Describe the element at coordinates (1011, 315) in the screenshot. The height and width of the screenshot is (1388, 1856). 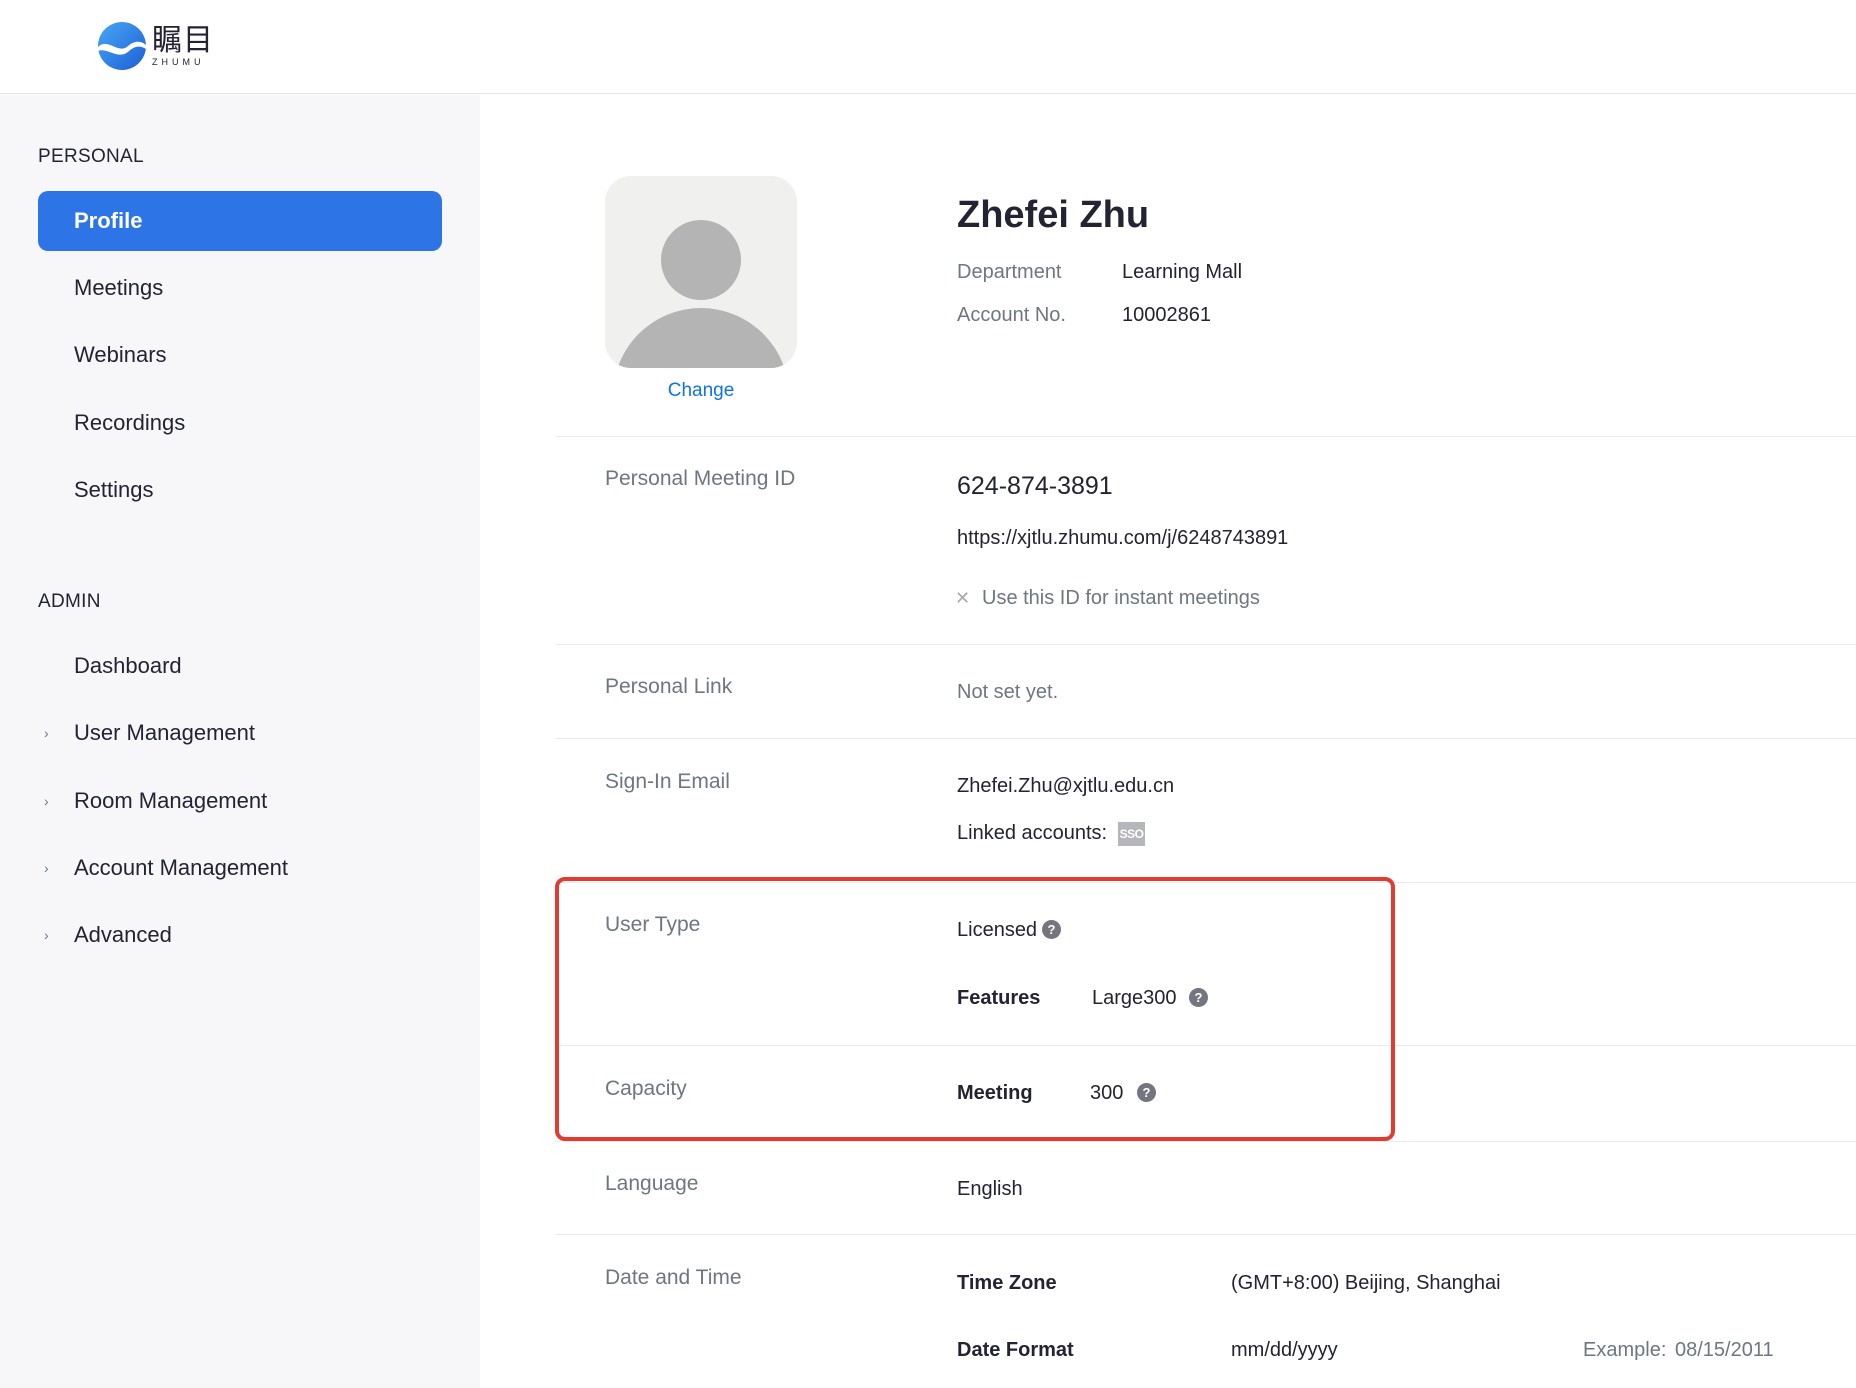
I see `account-no-label: Account No.` at that location.